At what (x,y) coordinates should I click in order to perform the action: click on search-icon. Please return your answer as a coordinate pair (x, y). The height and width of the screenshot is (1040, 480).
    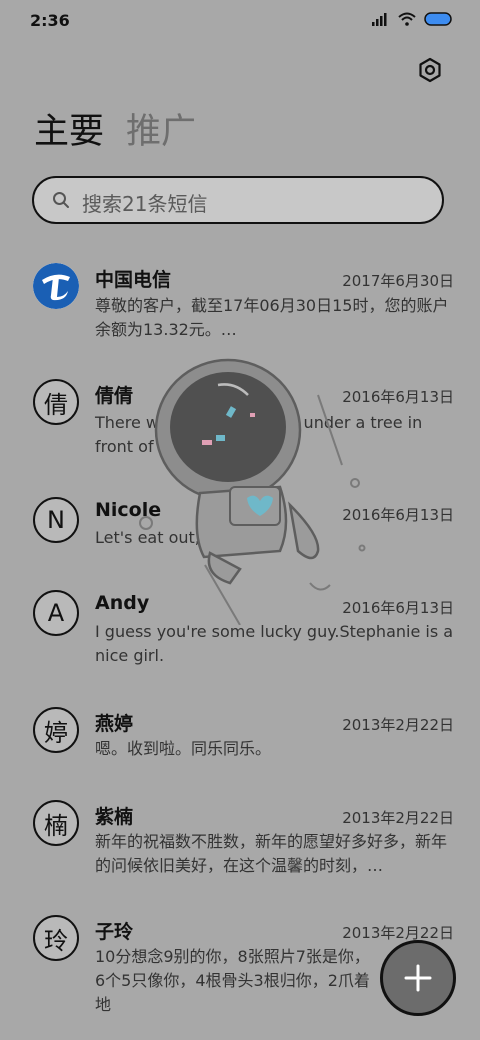
    Looking at the image, I should click on (61, 200).